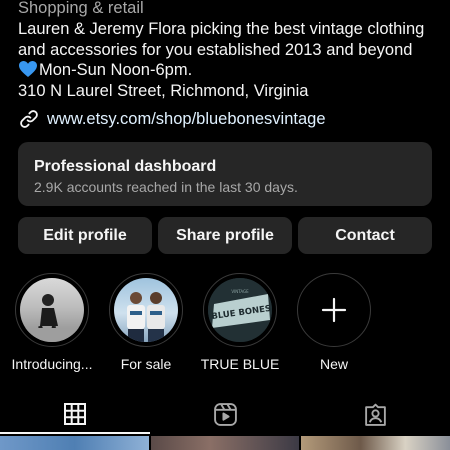 This screenshot has height=450, width=450. I want to click on new-highlight-ring, so click(334, 310).